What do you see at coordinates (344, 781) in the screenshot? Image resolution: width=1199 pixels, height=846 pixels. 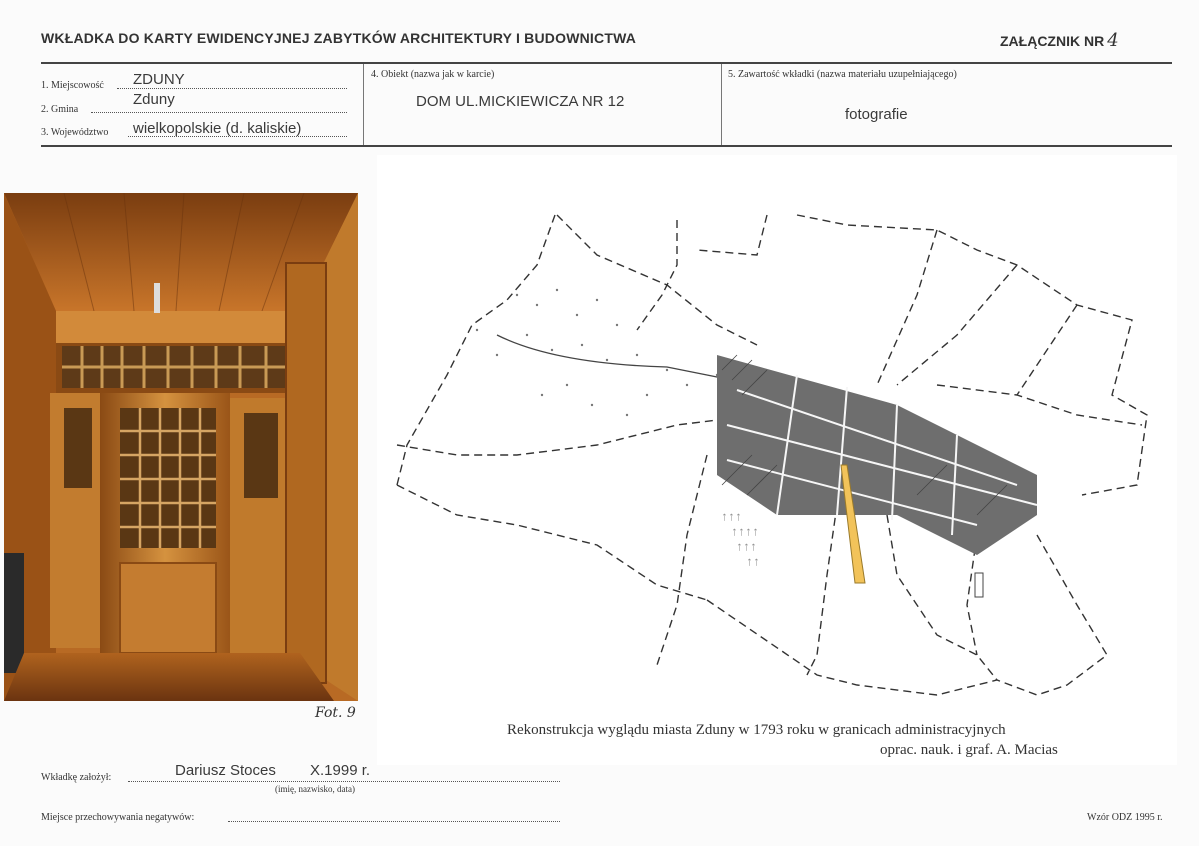 I see `founder-dots` at bounding box center [344, 781].